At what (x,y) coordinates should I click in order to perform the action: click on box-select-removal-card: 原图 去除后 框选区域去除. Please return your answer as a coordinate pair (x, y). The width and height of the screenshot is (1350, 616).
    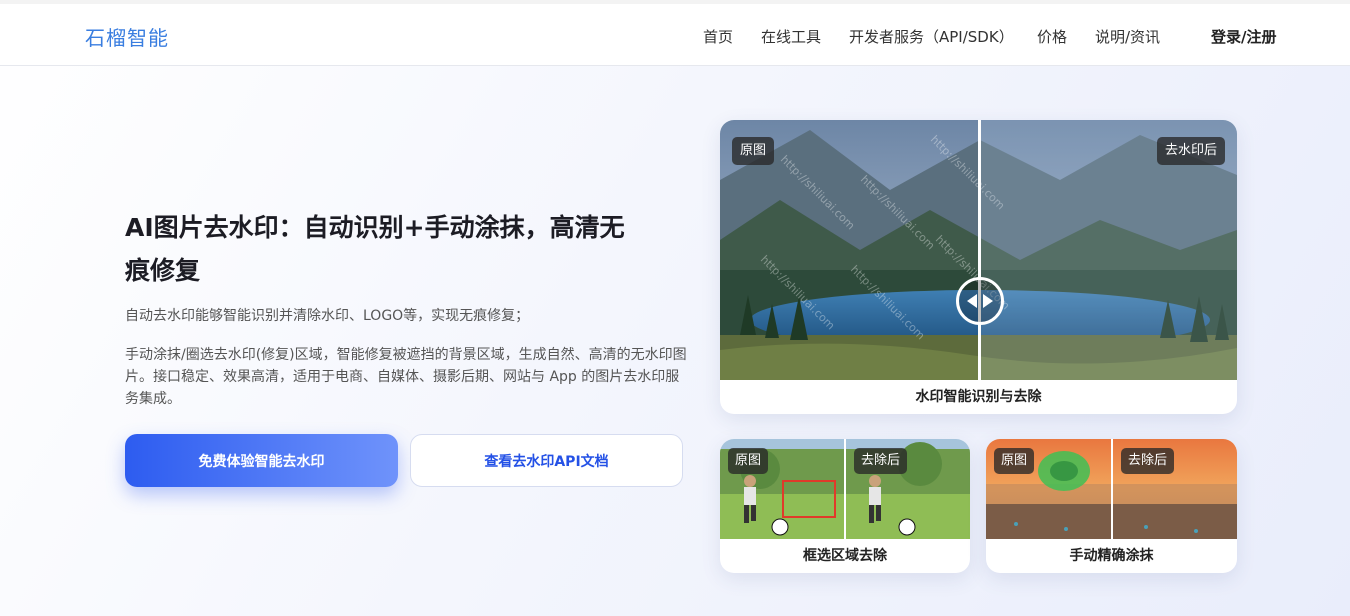
    Looking at the image, I should click on (845, 506).